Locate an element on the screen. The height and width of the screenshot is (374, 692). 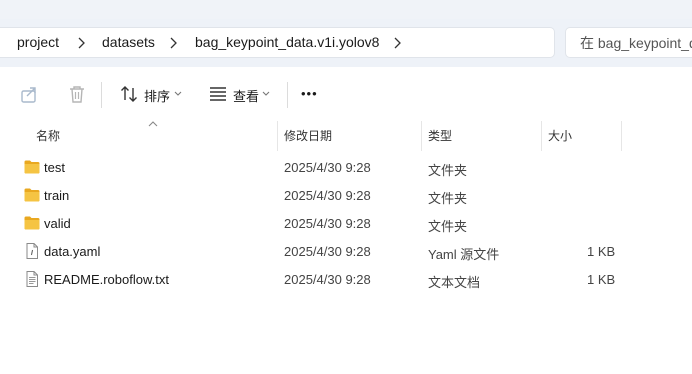
yaml-file-icon is located at coordinates (32, 251).